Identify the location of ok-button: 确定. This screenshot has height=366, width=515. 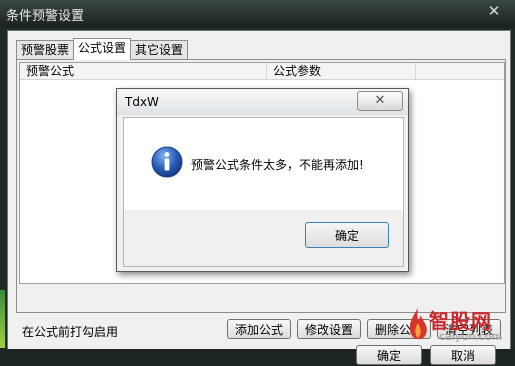
(389, 355).